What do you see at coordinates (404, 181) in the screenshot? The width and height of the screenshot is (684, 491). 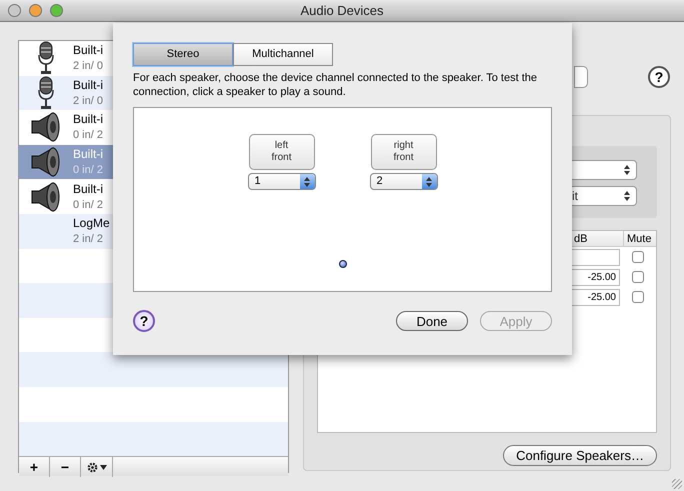 I see `channel-popup: 2` at bounding box center [404, 181].